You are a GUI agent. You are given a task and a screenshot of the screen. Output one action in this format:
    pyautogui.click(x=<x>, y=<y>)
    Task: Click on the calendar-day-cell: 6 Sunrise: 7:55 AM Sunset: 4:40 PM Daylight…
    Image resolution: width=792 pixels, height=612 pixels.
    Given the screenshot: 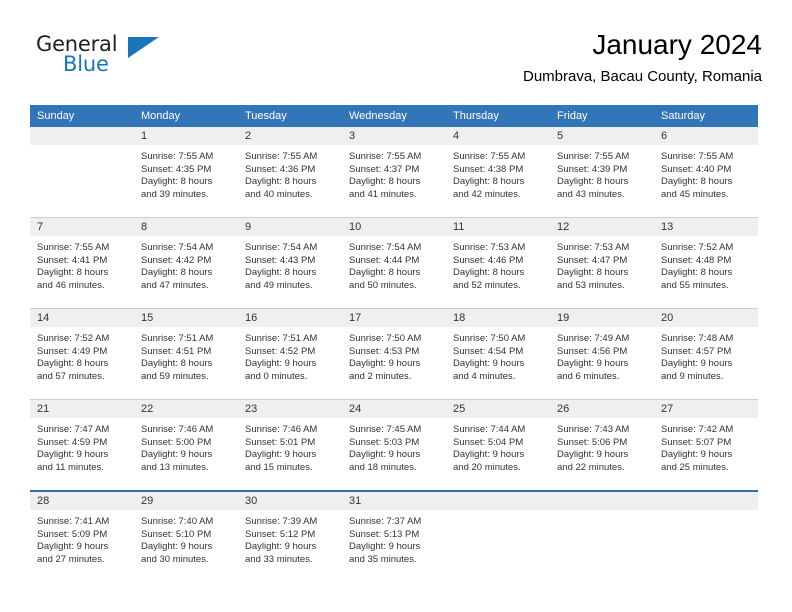 What is the action you would take?
    pyautogui.click(x=706, y=172)
    